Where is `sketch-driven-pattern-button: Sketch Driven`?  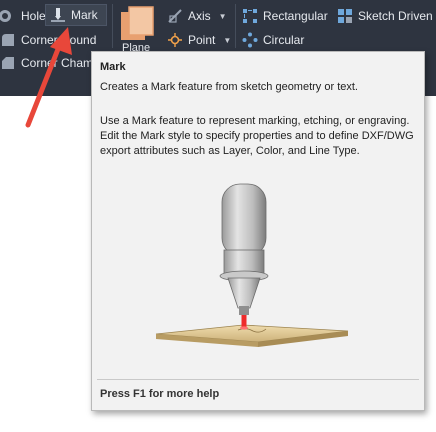
sketch-driven-pattern-button: Sketch Driven is located at coordinates (385, 16).